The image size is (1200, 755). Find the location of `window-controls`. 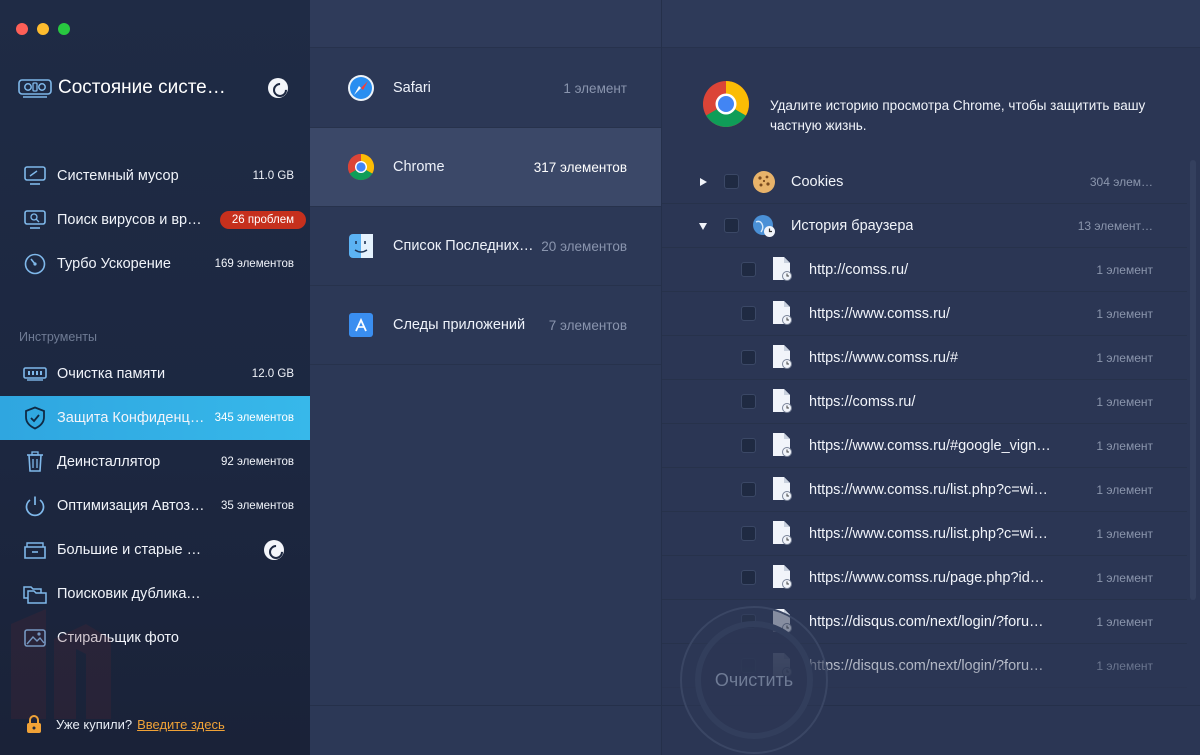

window-controls is located at coordinates (43, 29).